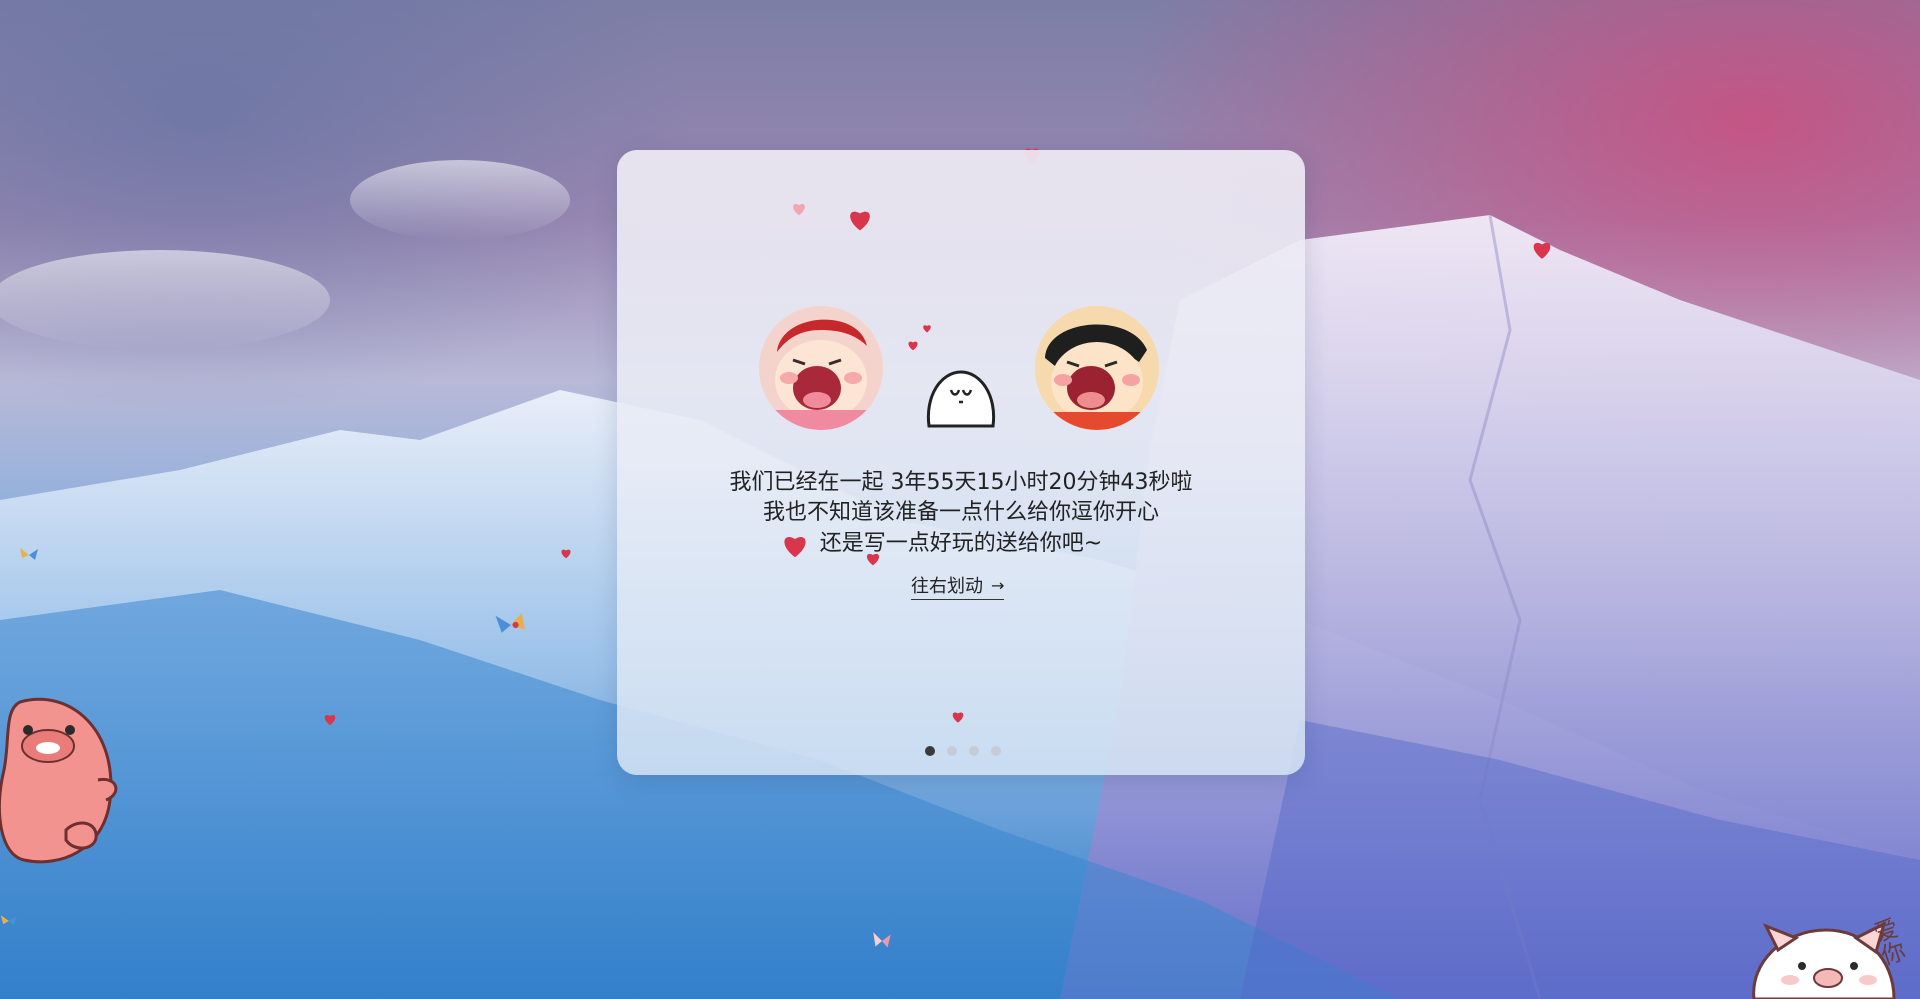 This screenshot has height=999, width=1920. What do you see at coordinates (998, 585) in the screenshot?
I see `arrow-right-icon: →` at bounding box center [998, 585].